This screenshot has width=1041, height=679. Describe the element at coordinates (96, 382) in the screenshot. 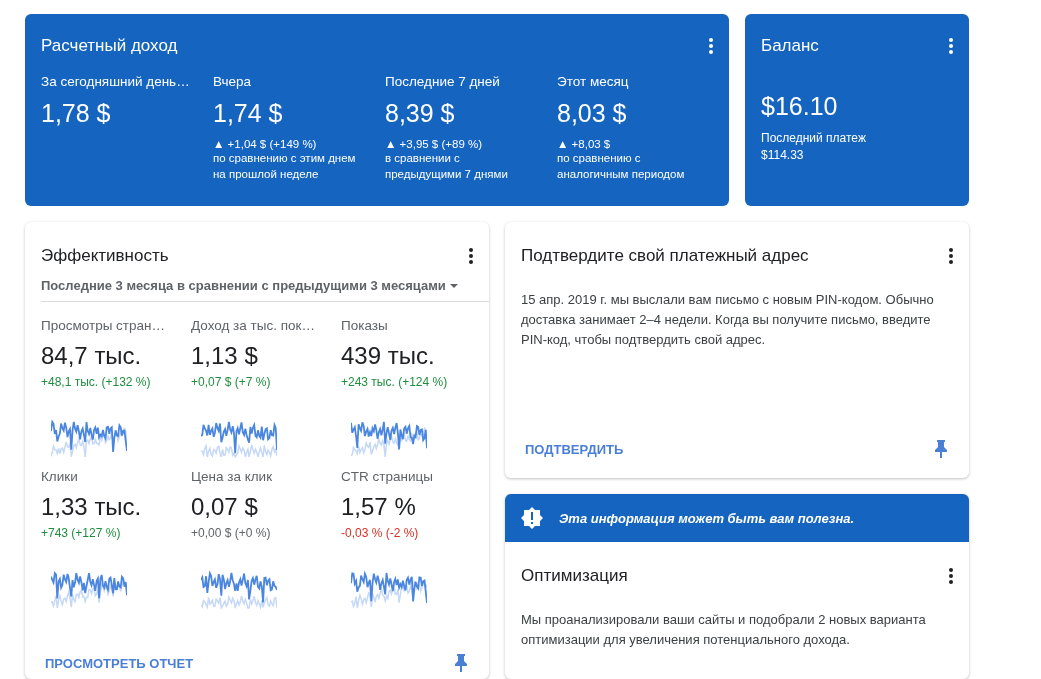

I see `metric-delta: +48,1 тыс. (+132 %)` at that location.